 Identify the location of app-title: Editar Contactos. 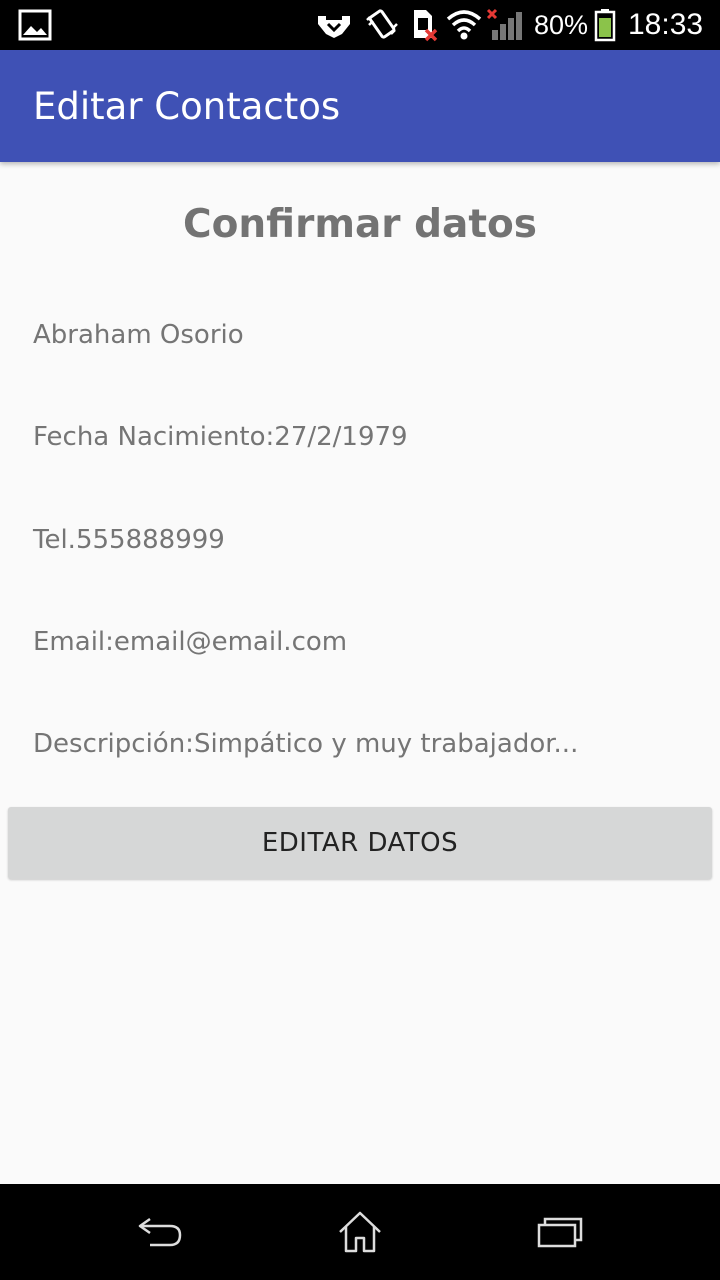
(187, 106).